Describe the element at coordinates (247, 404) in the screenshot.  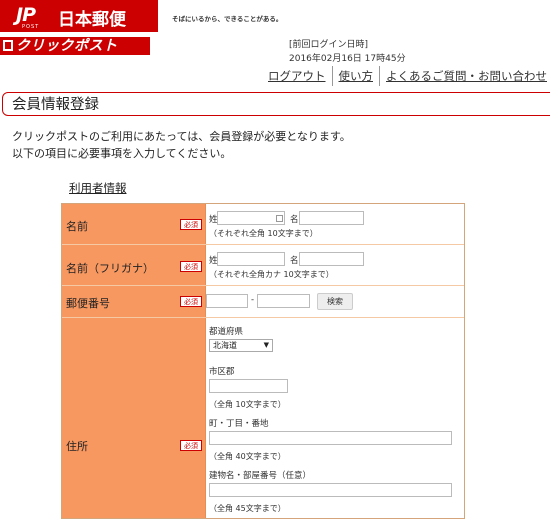
I see `city-note: （全角 10文字まで）` at that location.